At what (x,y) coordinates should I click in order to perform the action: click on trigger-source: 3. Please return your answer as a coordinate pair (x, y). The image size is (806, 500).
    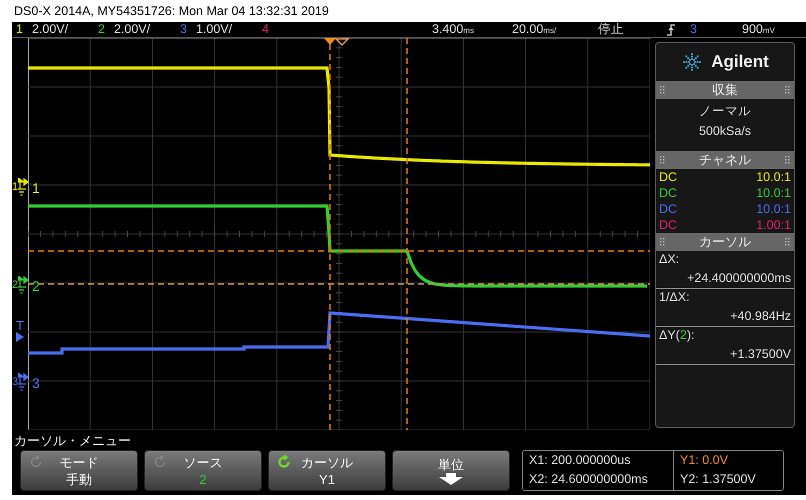
    Looking at the image, I should click on (694, 29).